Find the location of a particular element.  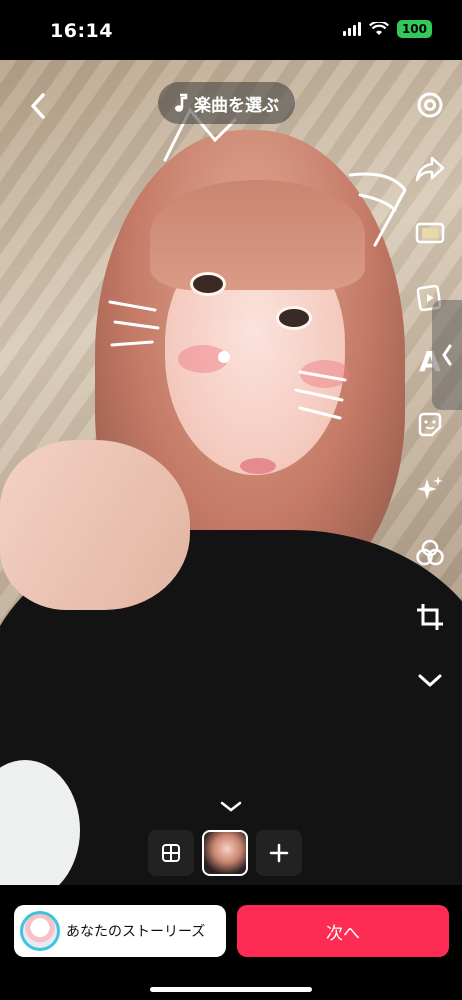

home-indicator is located at coordinates (231, 989).